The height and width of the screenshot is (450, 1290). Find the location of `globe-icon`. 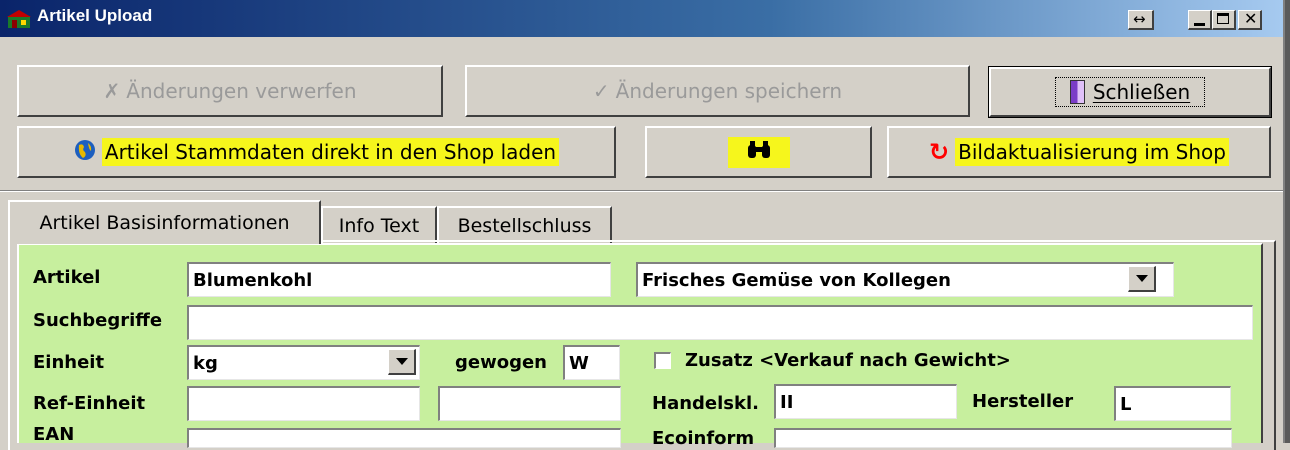

globe-icon is located at coordinates (85, 152).